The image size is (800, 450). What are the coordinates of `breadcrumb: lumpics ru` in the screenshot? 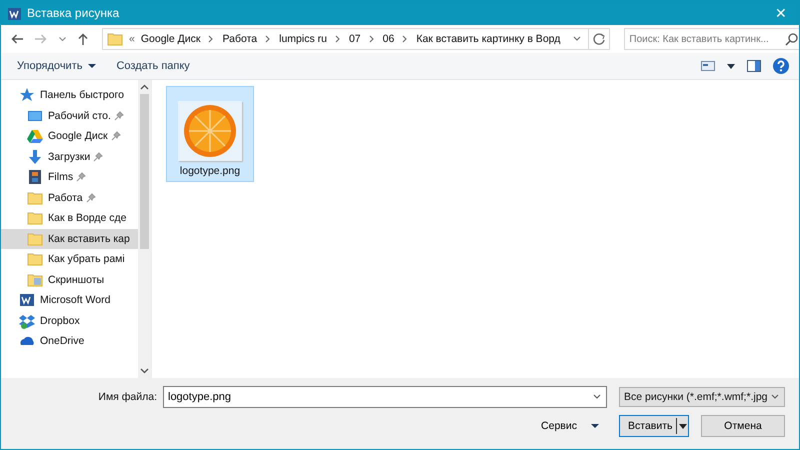 It's located at (303, 39).